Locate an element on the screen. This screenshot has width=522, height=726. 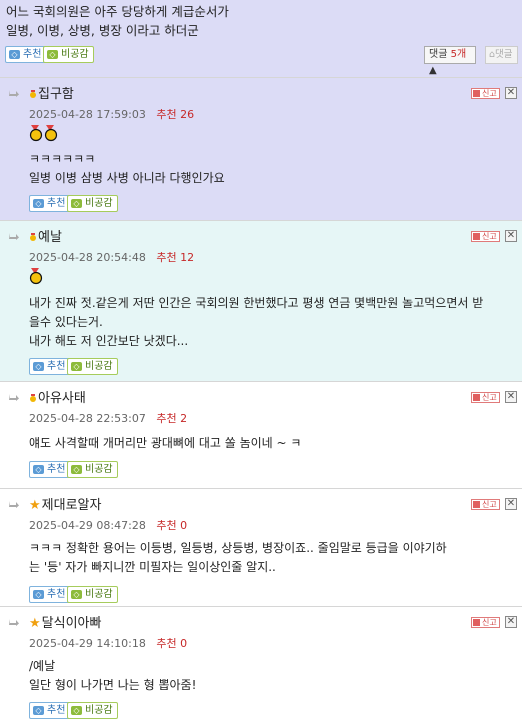
comment-meta: 2025-04-28 22:53:07 추천 2 is located at coordinates (108, 418).